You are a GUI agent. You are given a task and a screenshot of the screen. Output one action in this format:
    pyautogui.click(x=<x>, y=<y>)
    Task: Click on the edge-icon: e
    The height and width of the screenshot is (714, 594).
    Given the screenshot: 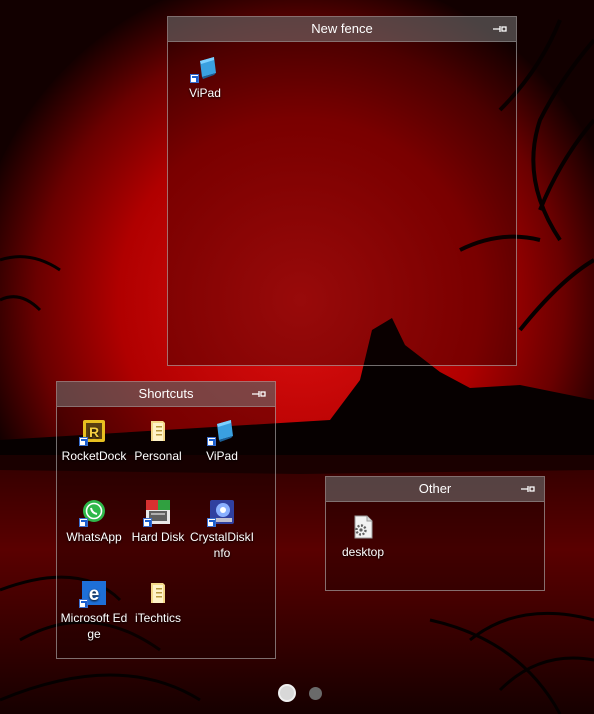 What is the action you would take?
    pyautogui.click(x=93, y=594)
    